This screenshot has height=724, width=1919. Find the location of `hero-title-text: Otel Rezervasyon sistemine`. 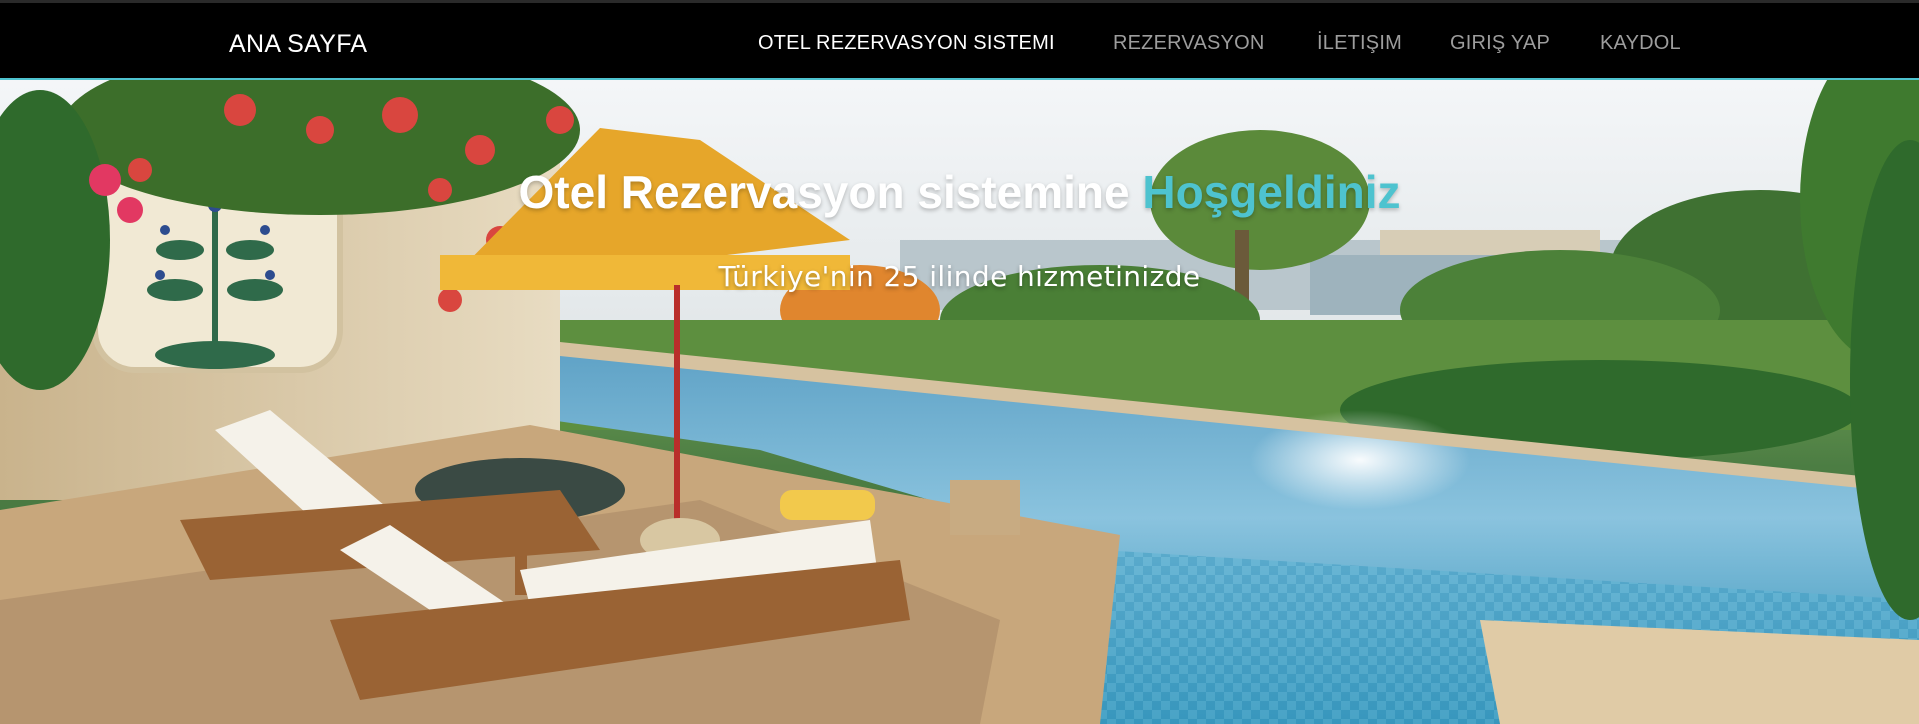

hero-title-text: Otel Rezervasyon sistemine is located at coordinates (824, 192).